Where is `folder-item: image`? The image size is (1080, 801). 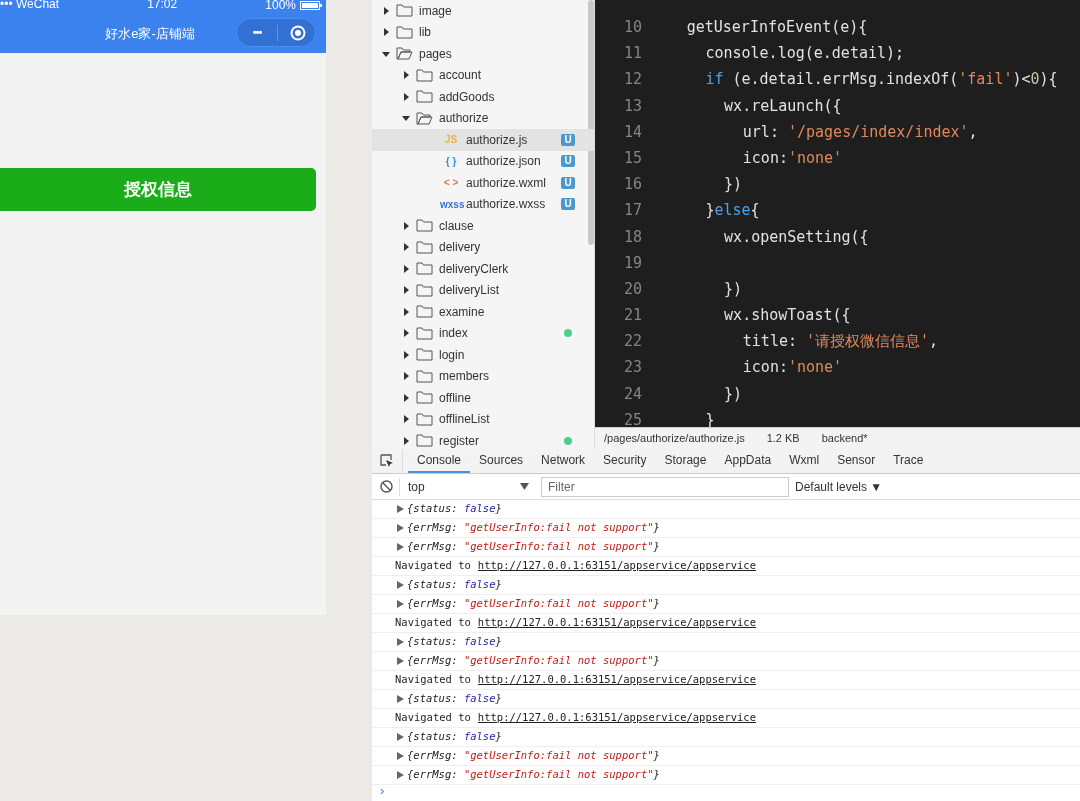 folder-item: image is located at coordinates (483, 11).